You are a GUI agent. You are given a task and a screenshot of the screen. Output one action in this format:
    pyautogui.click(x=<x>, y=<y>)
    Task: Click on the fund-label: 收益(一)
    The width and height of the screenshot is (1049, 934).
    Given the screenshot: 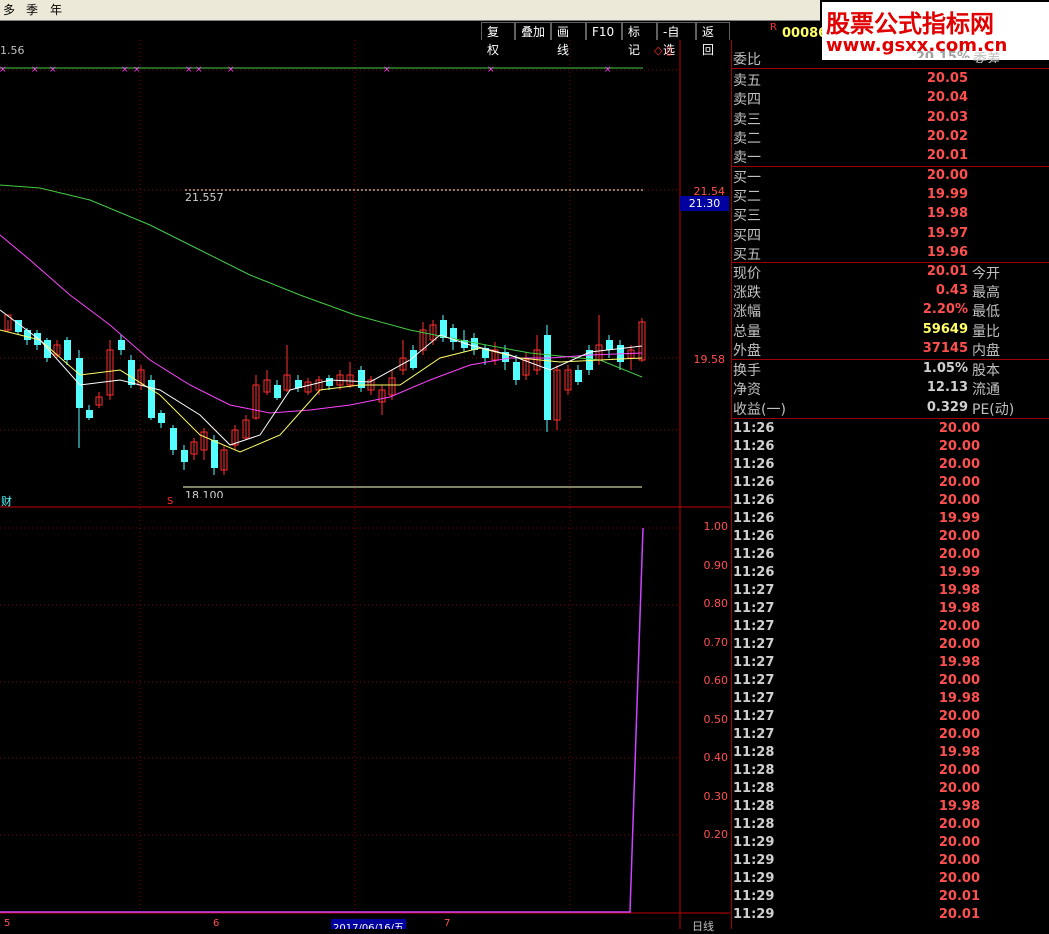 What is the action you would take?
    pyautogui.click(x=759, y=409)
    